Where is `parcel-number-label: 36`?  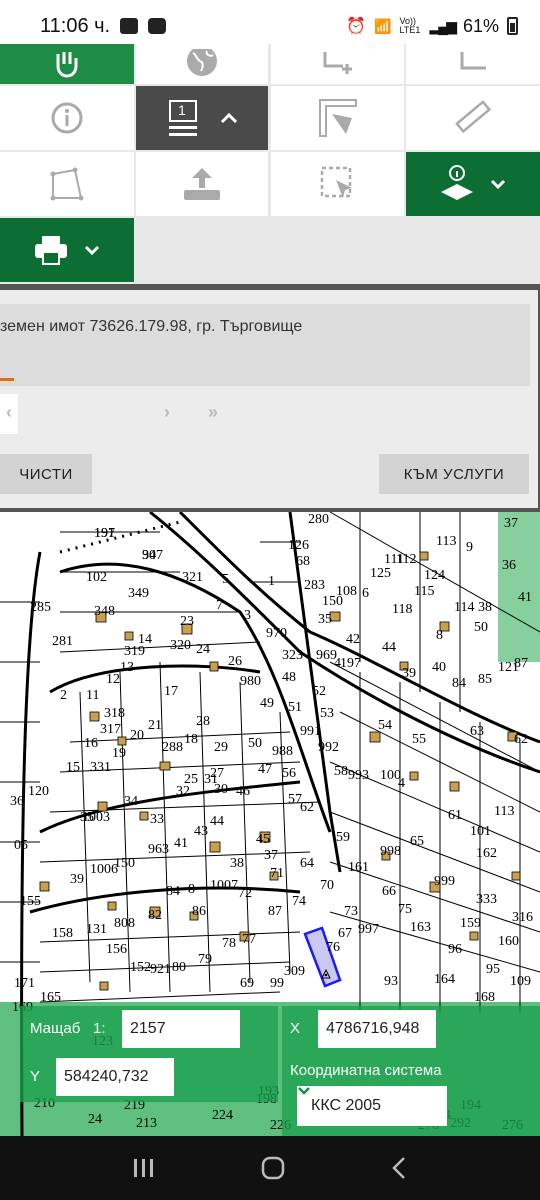 parcel-number-label: 36 is located at coordinates (17, 801).